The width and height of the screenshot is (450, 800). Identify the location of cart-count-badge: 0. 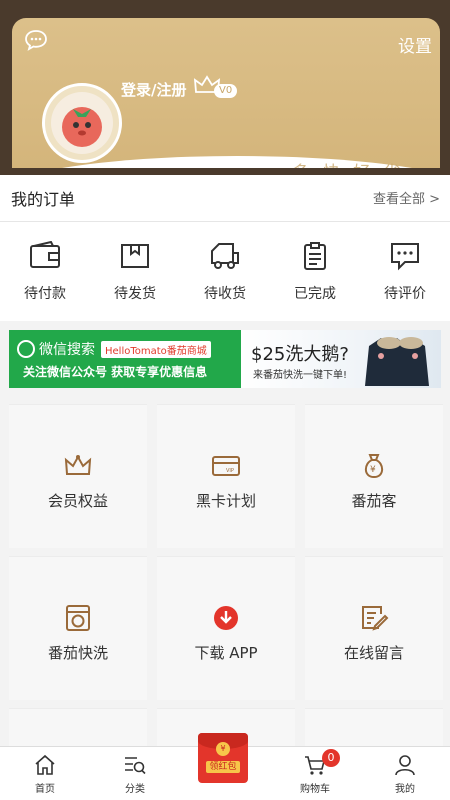
(331, 758).